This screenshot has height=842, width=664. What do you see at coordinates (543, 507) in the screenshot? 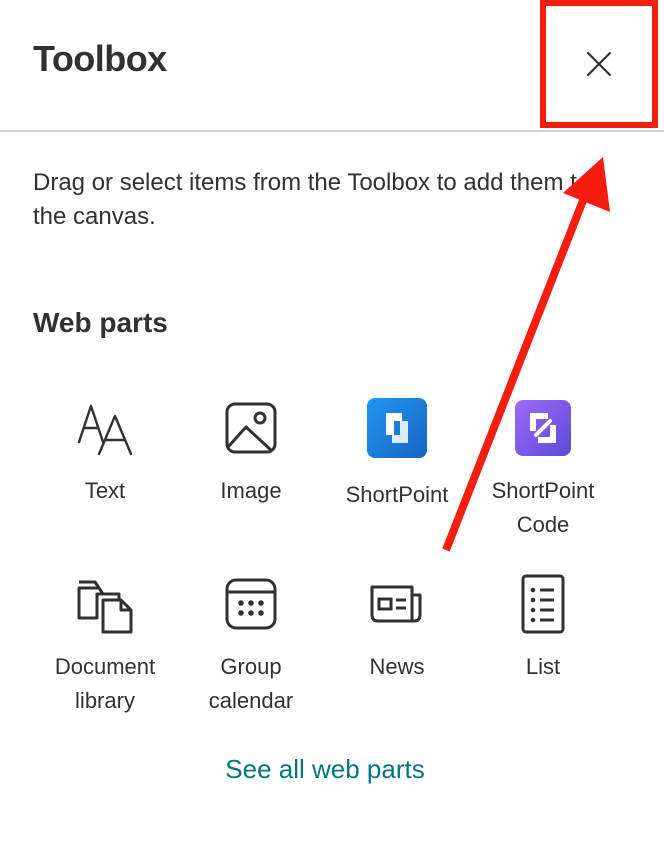
I see `web-part-label: ShortPoint Code` at bounding box center [543, 507].